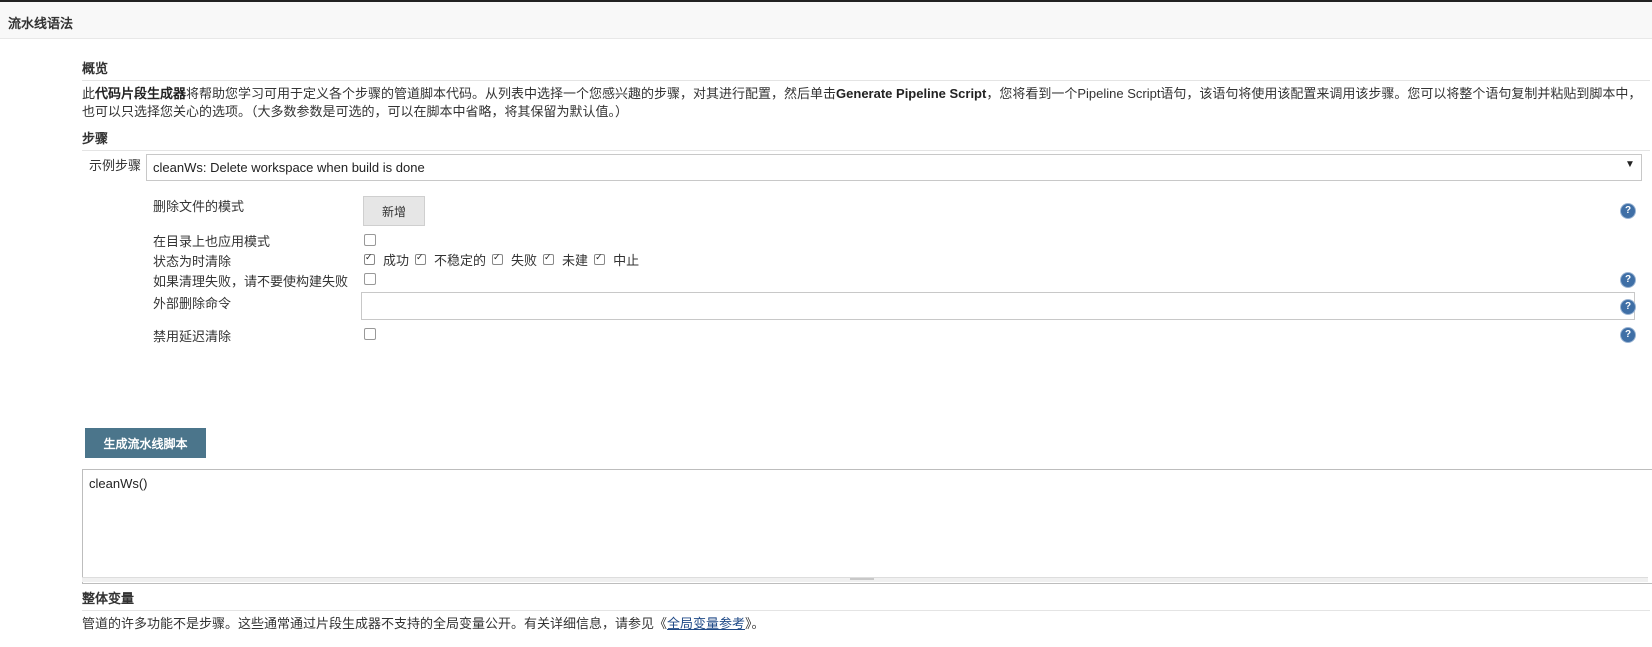  Describe the element at coordinates (145, 443) in the screenshot. I see `generate-pipeline-script-button: 生成流水线脚本` at that location.